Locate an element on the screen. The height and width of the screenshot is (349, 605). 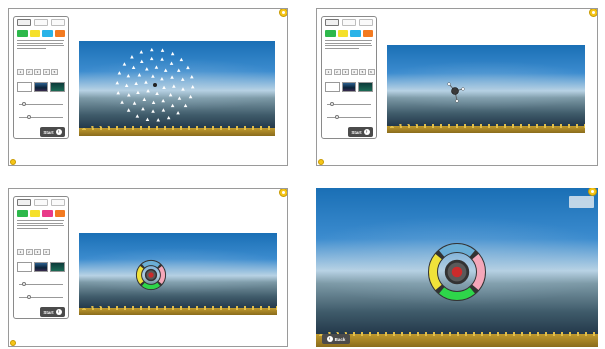
background-options is located at coordinates (349, 87).